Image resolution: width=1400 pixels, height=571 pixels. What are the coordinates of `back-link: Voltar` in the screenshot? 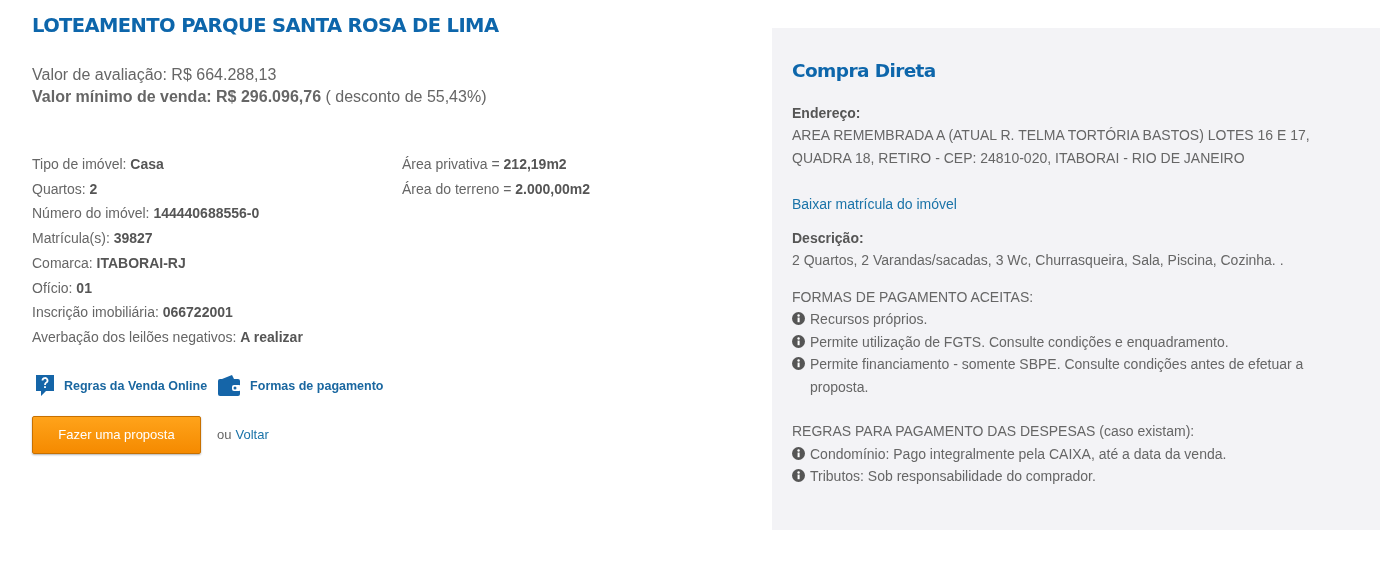 It's located at (252, 435).